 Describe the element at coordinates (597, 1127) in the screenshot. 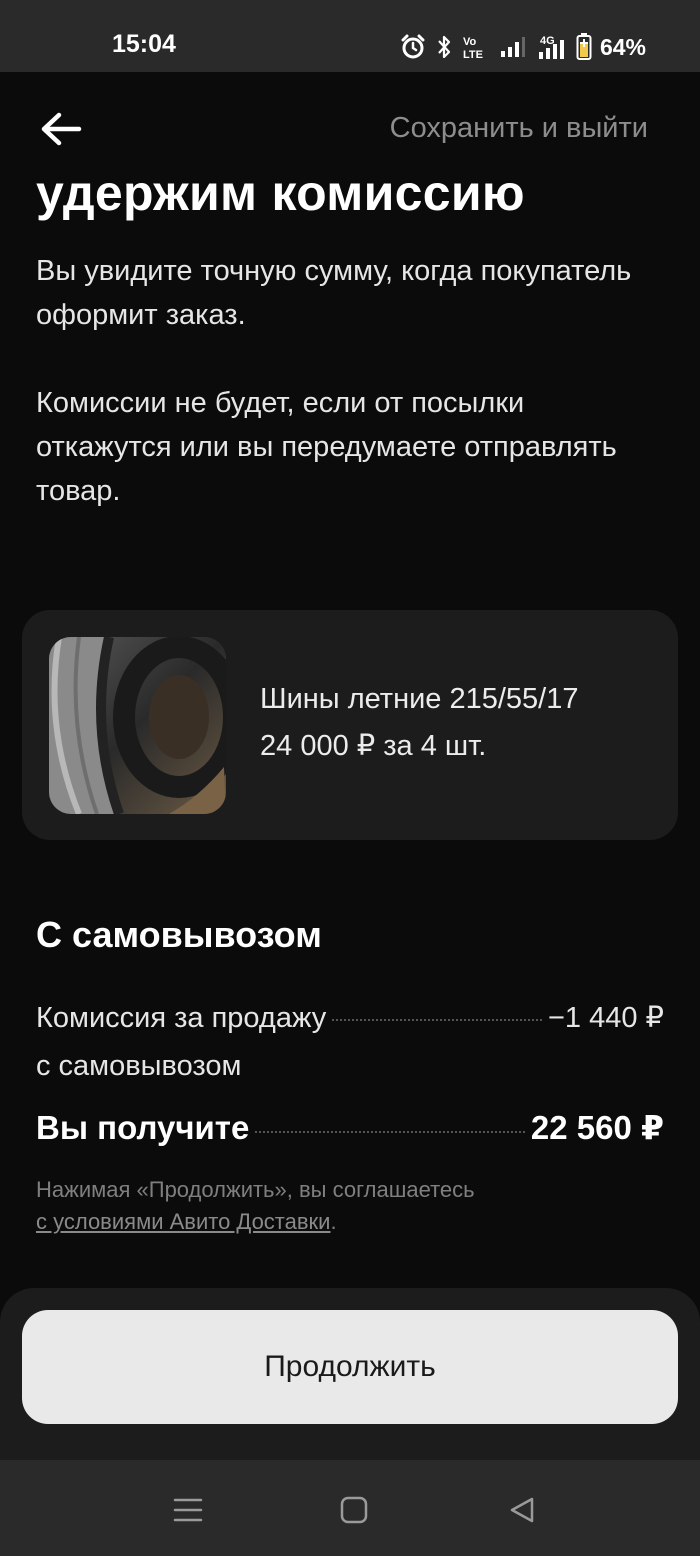

I see `receive-value: 22 560 ₽` at that location.